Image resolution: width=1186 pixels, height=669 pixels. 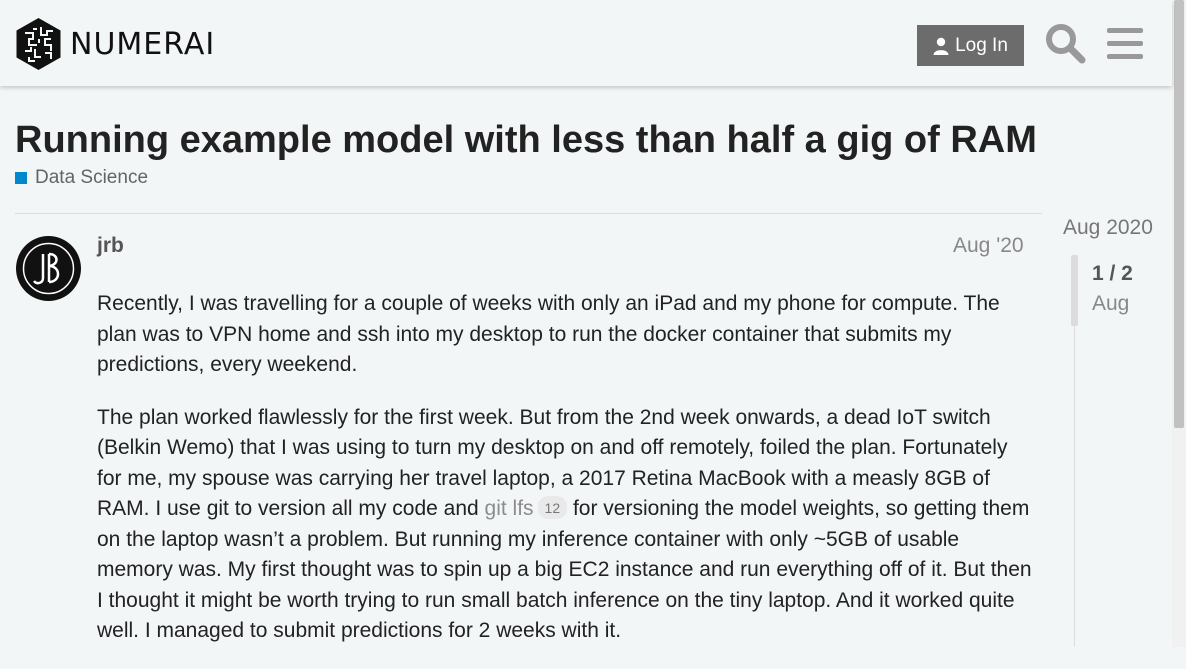 I want to click on login-label: Log In, so click(x=981, y=45).